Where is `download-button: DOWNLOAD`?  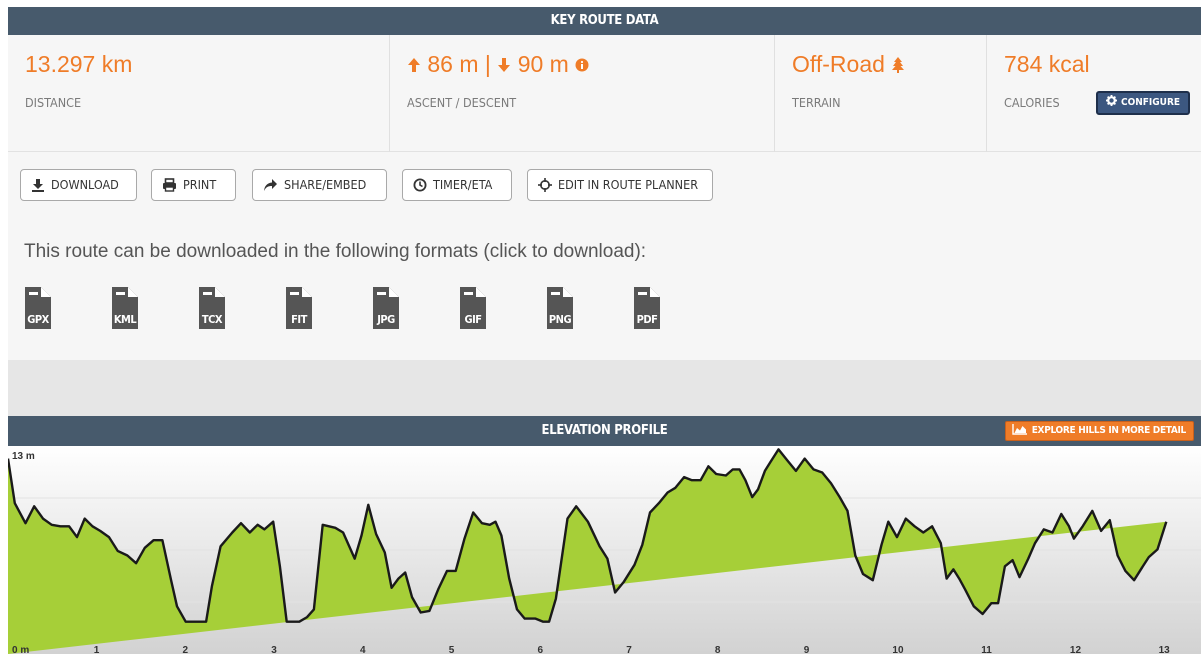 download-button: DOWNLOAD is located at coordinates (78, 185).